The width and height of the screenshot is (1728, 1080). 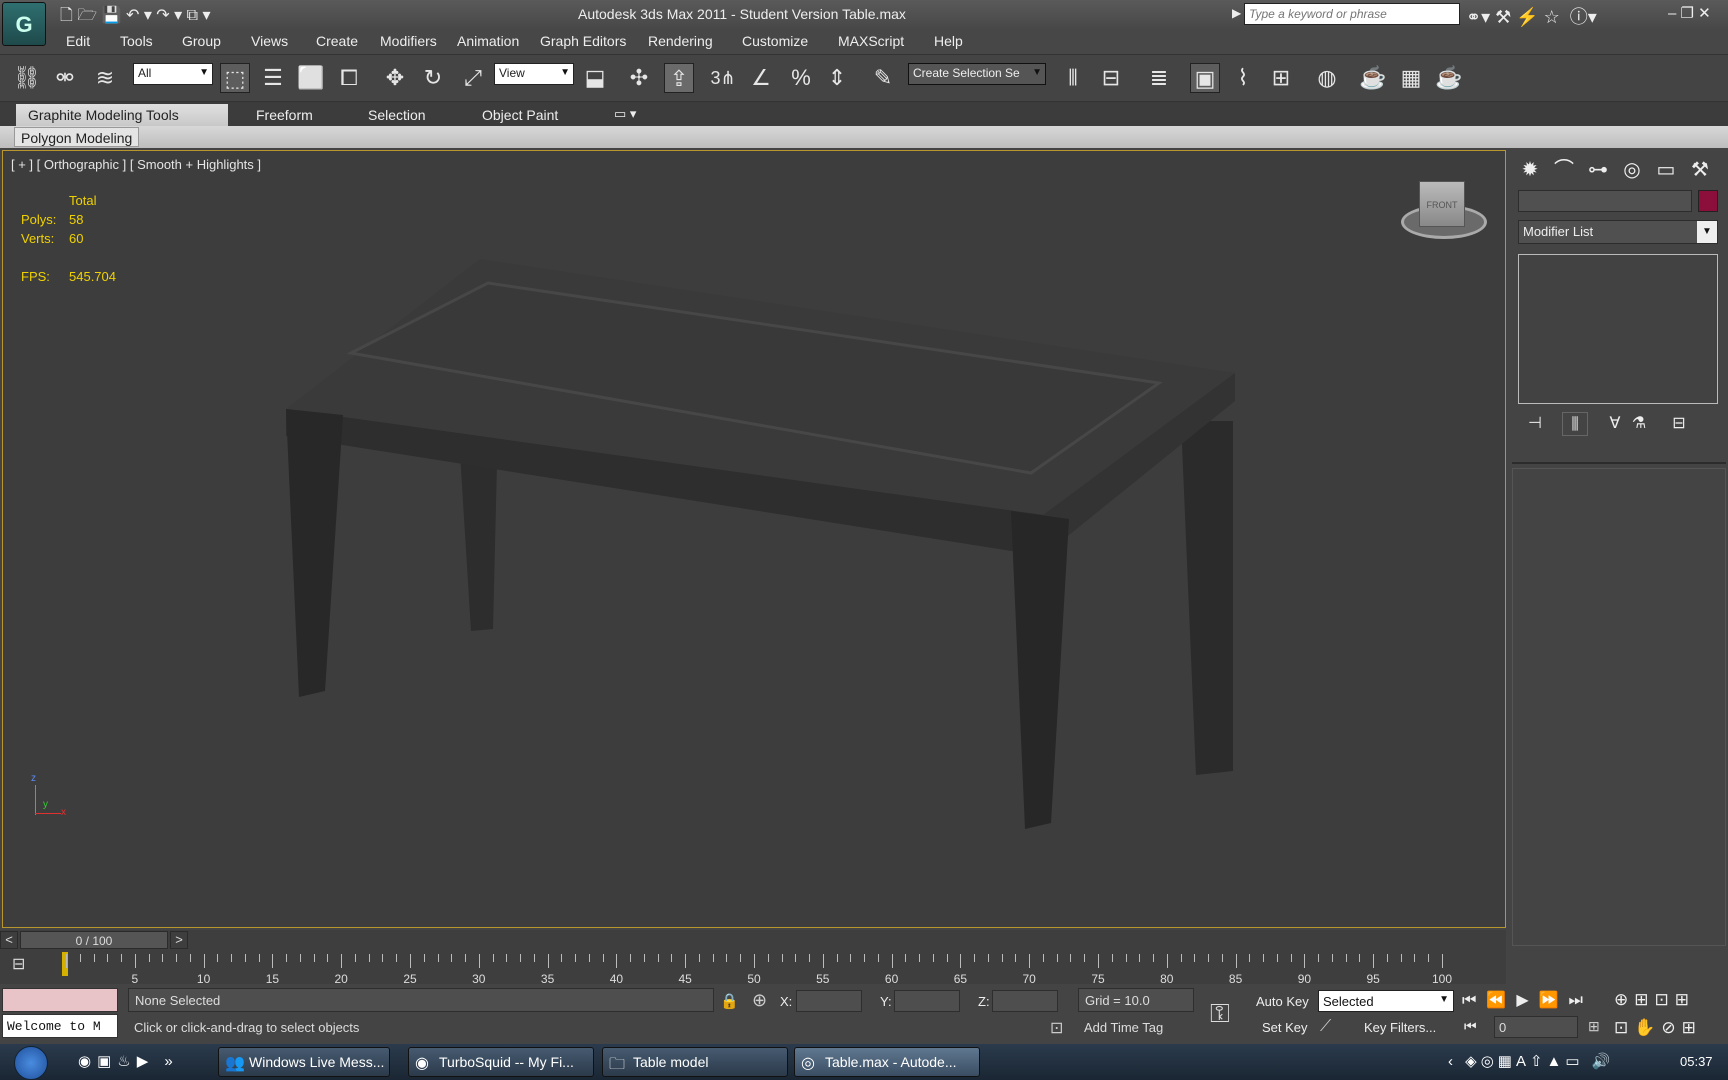 I want to click on application-button: G, so click(x=24, y=24).